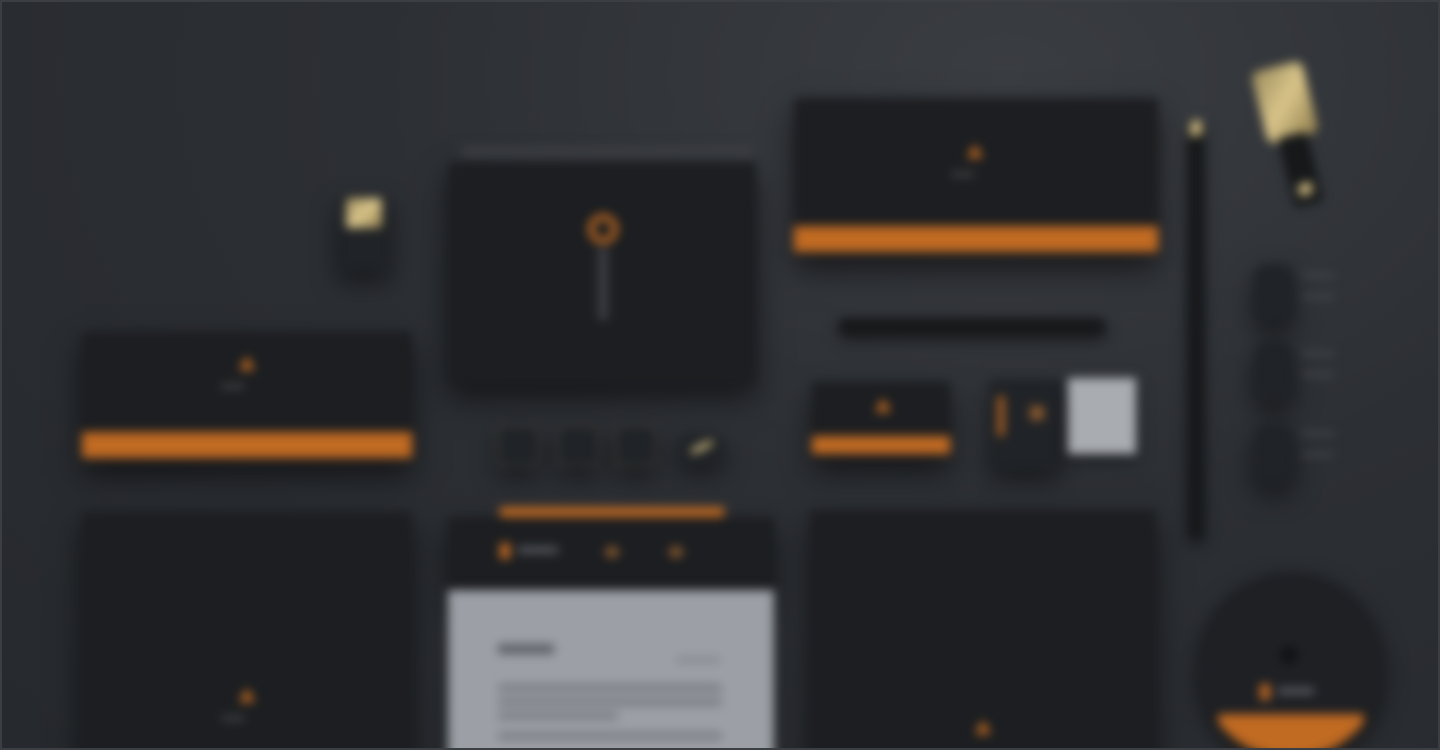 The width and height of the screenshot is (1440, 750). What do you see at coordinates (1026, 425) in the screenshot?
I see `card-holder` at bounding box center [1026, 425].